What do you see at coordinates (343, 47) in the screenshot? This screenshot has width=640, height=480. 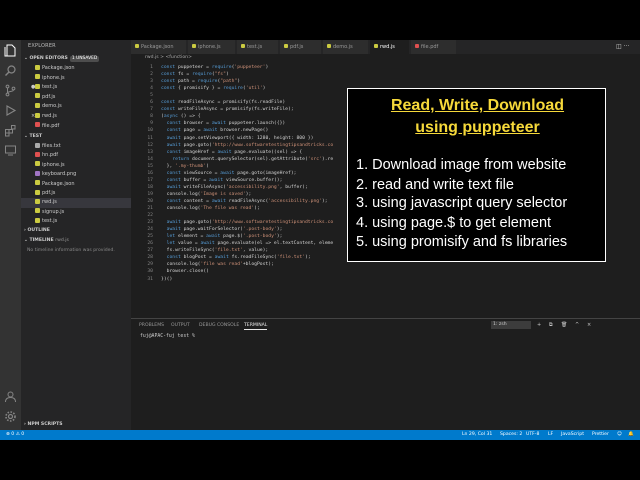 I see `tab-label: demo.js` at bounding box center [343, 47].